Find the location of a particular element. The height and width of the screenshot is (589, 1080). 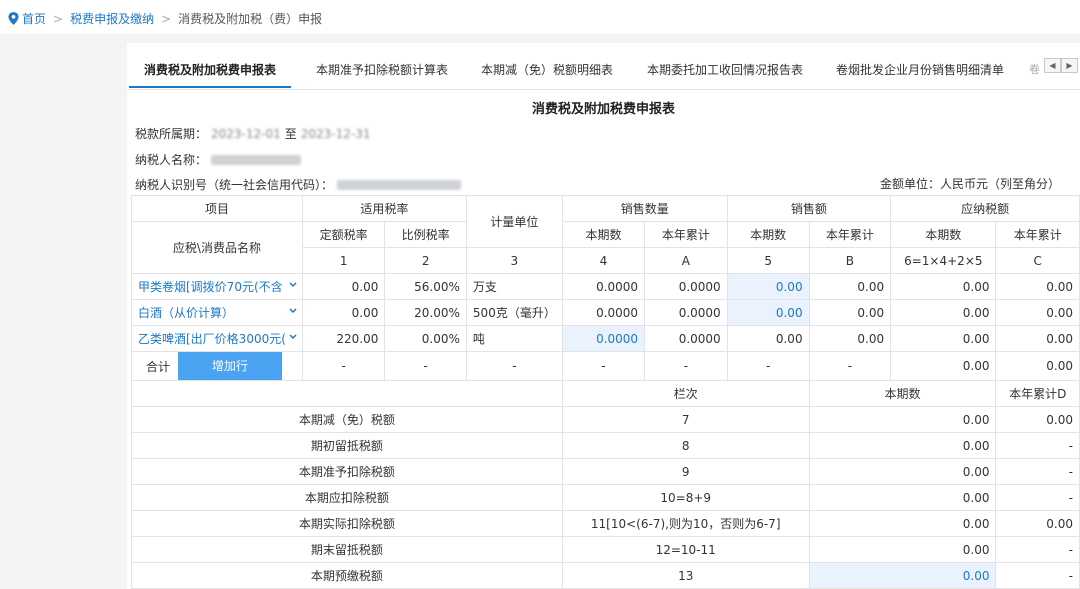

tab-cigarette-wholesale: 卷烟批发企业月份销售明细清单 is located at coordinates (920, 72).